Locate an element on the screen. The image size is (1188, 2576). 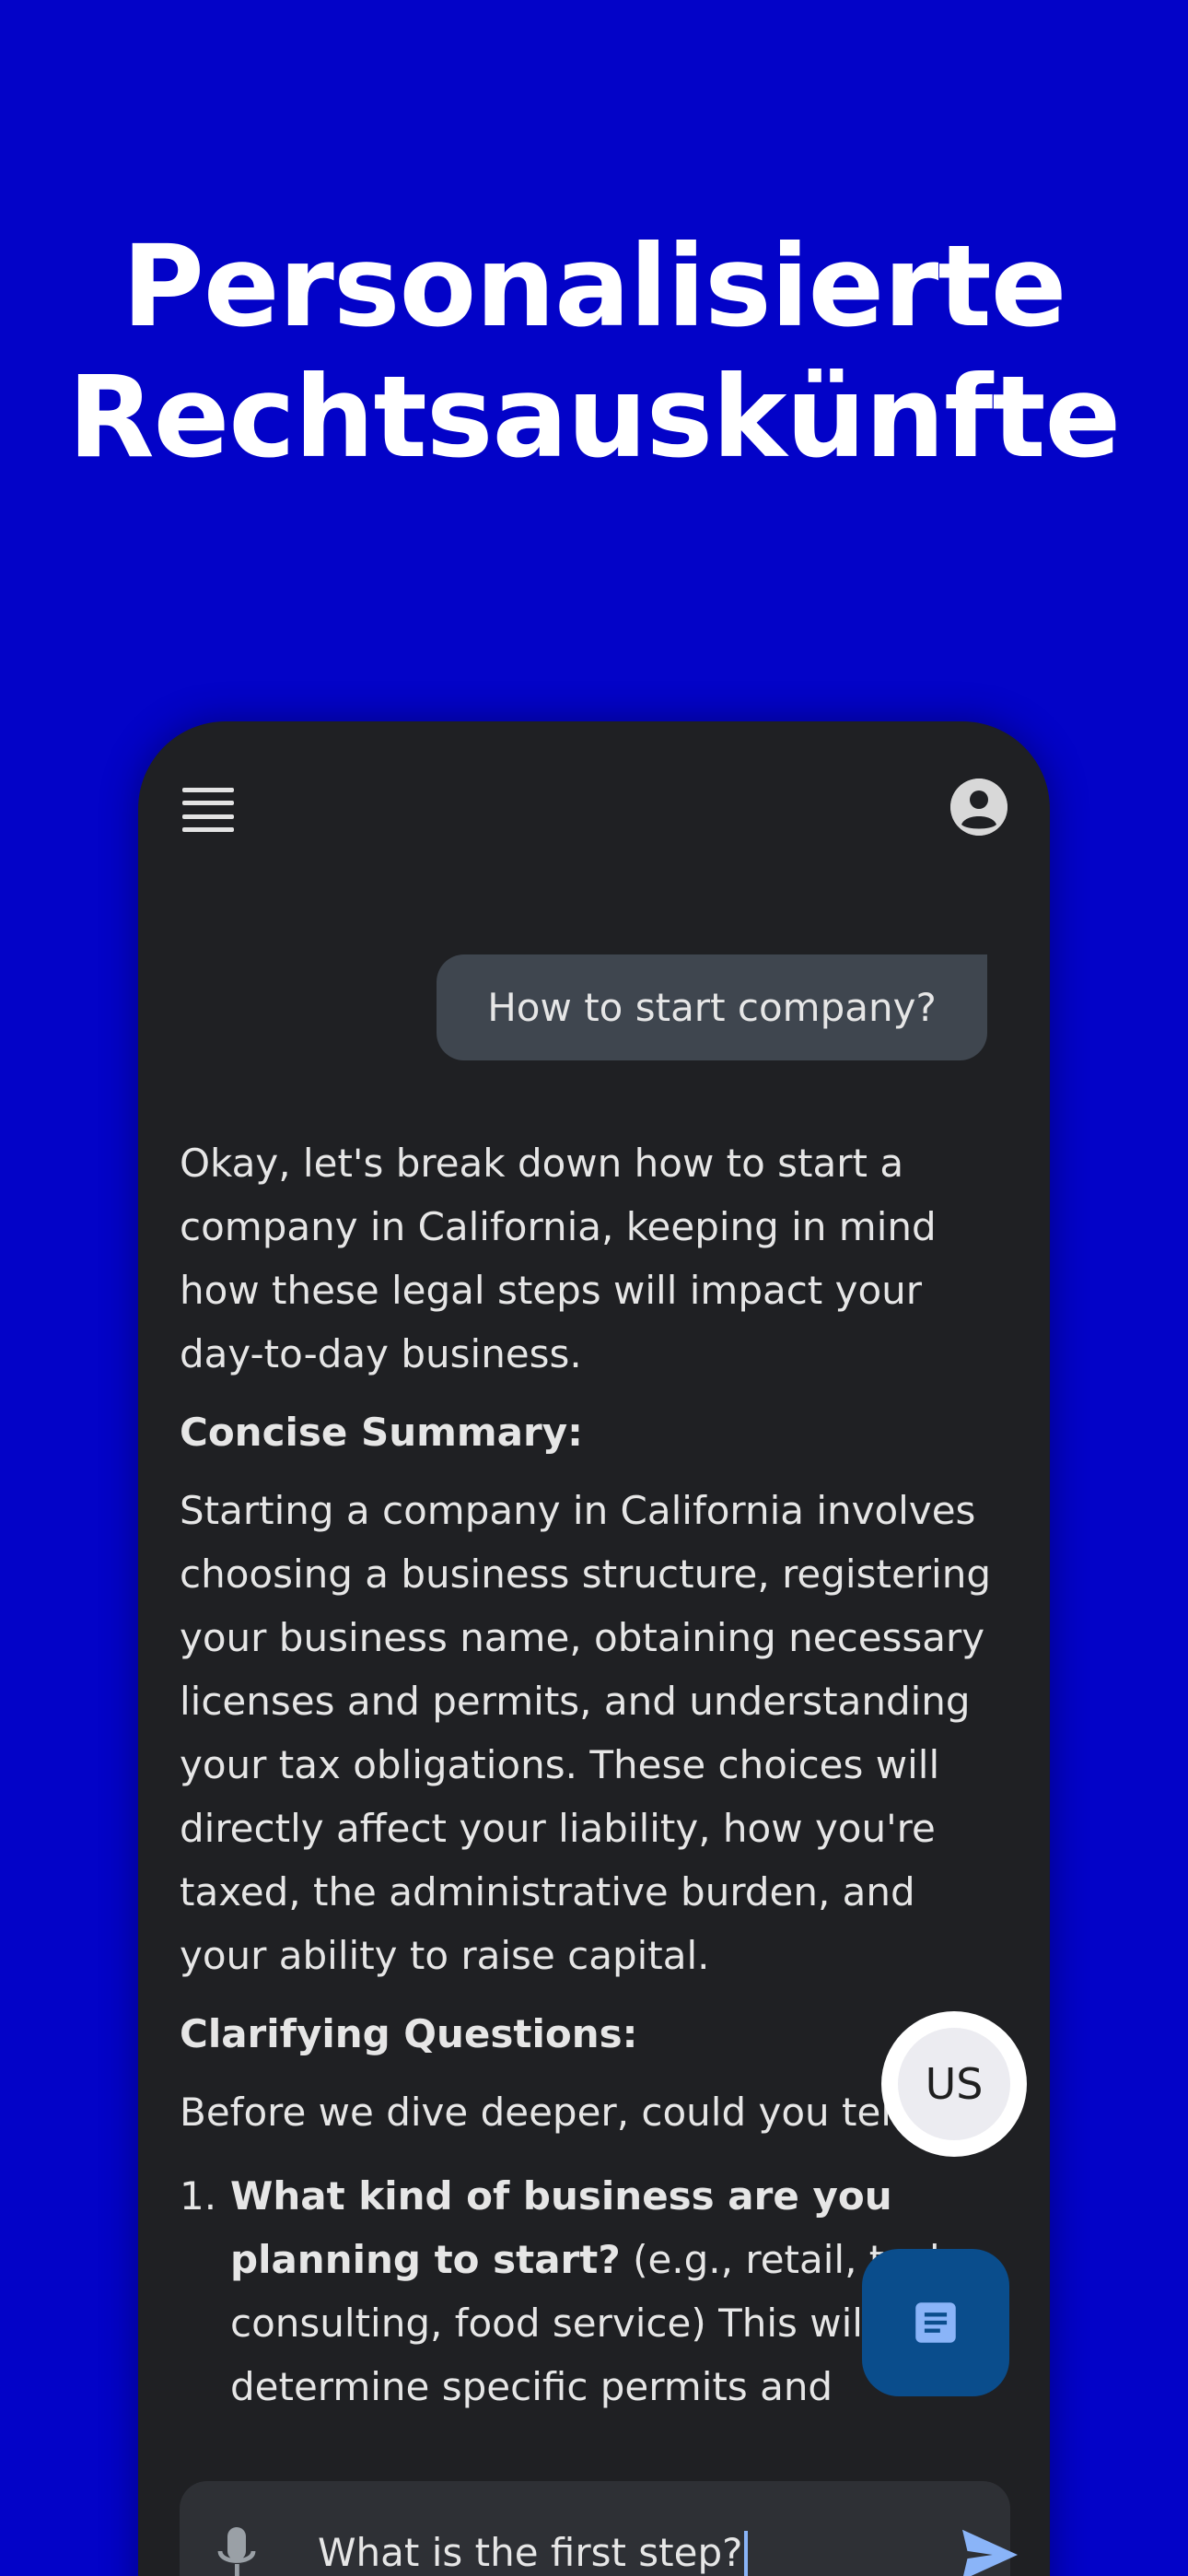
document-button is located at coordinates (935, 2322).